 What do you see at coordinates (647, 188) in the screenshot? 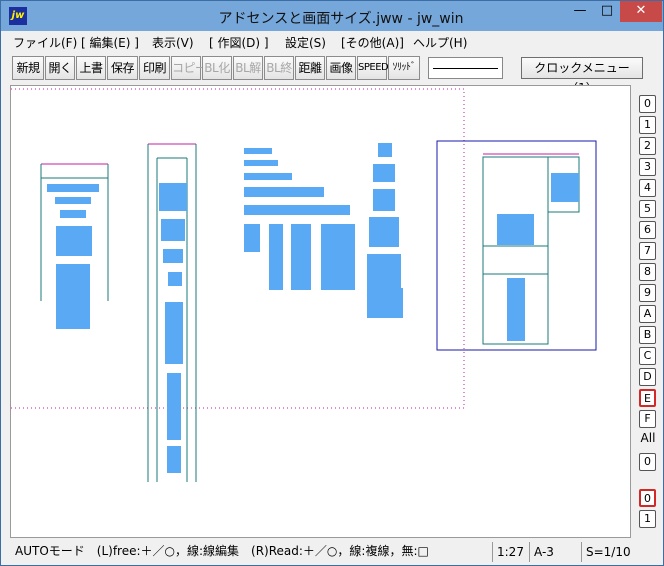
I see `layer-button-4: 4` at bounding box center [647, 188].